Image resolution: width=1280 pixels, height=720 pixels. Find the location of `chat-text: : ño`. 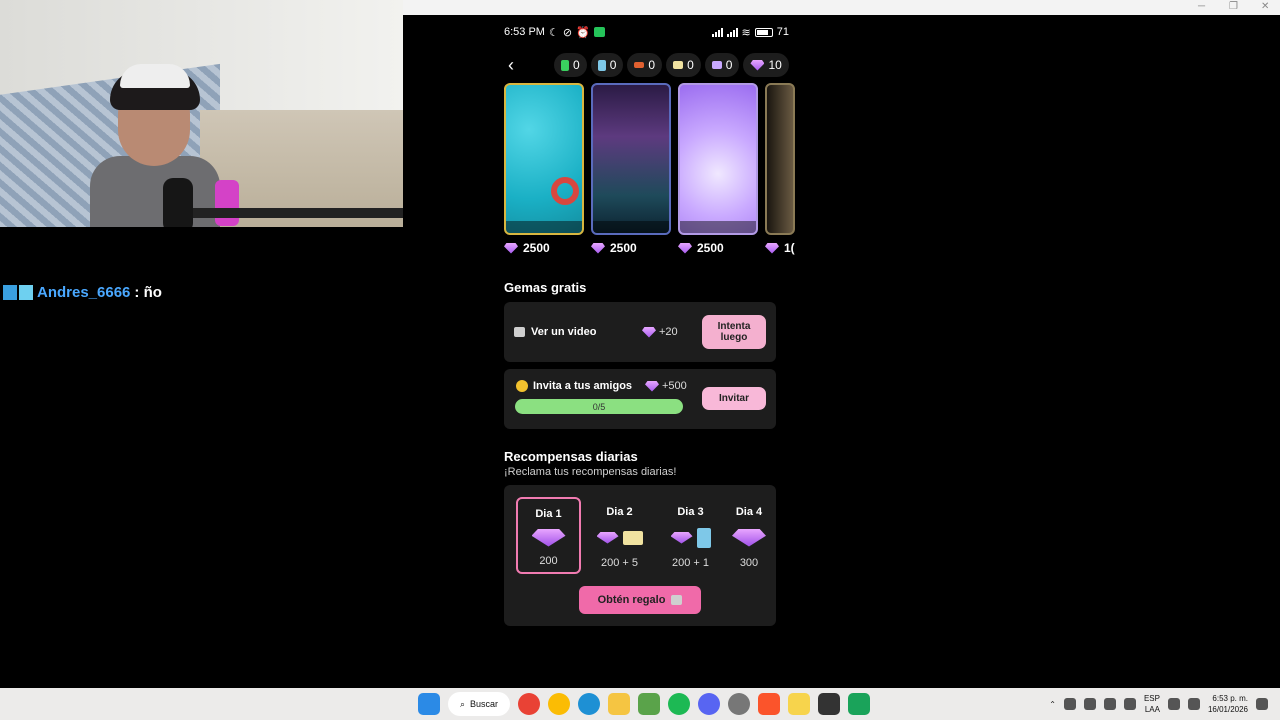

chat-text: : ño is located at coordinates (148, 292).